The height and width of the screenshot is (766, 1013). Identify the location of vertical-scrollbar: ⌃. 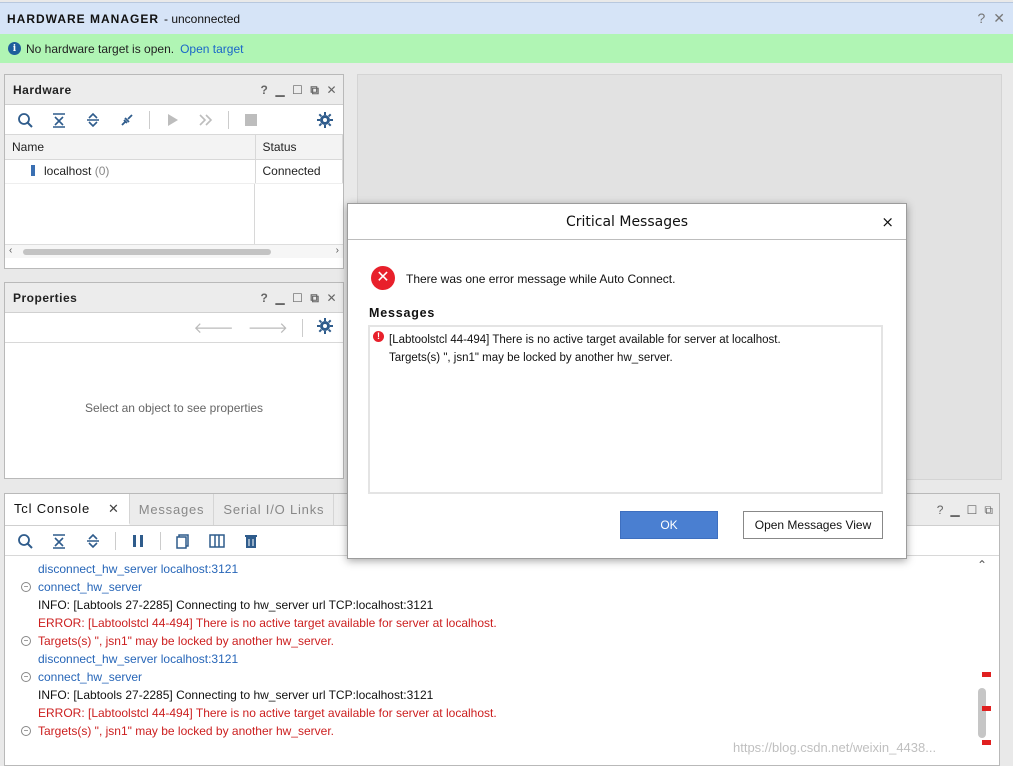
(983, 662).